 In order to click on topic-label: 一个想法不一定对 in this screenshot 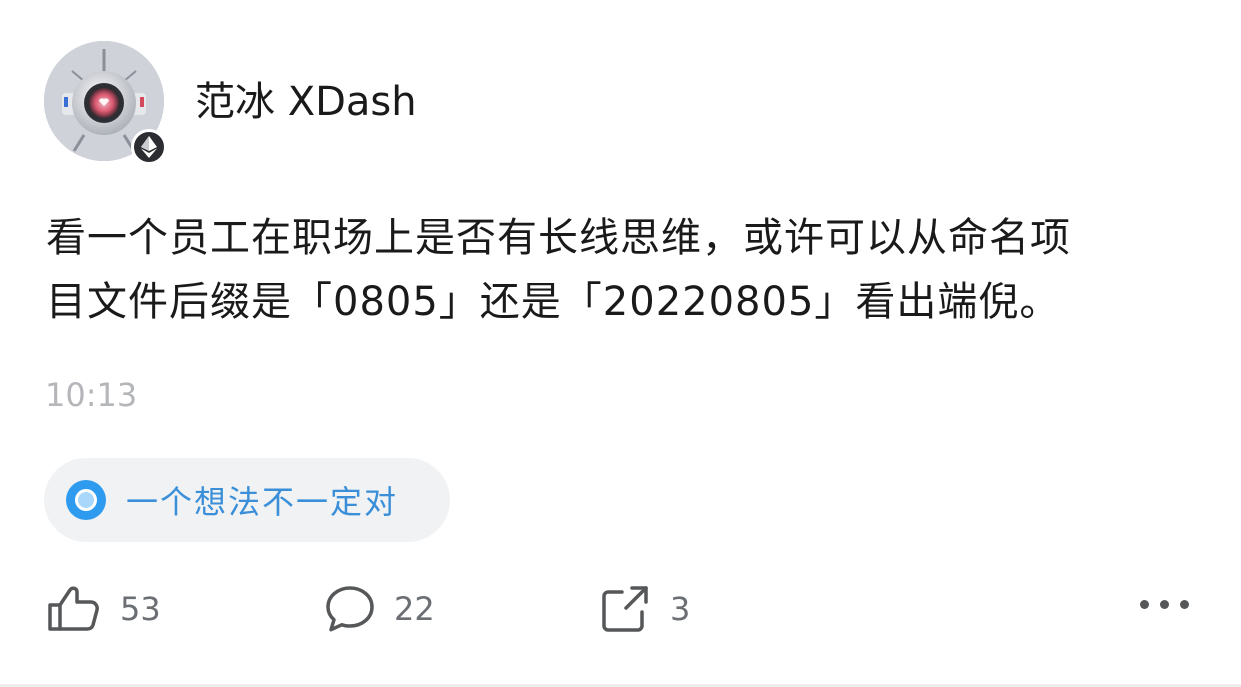, I will do `click(262, 502)`.